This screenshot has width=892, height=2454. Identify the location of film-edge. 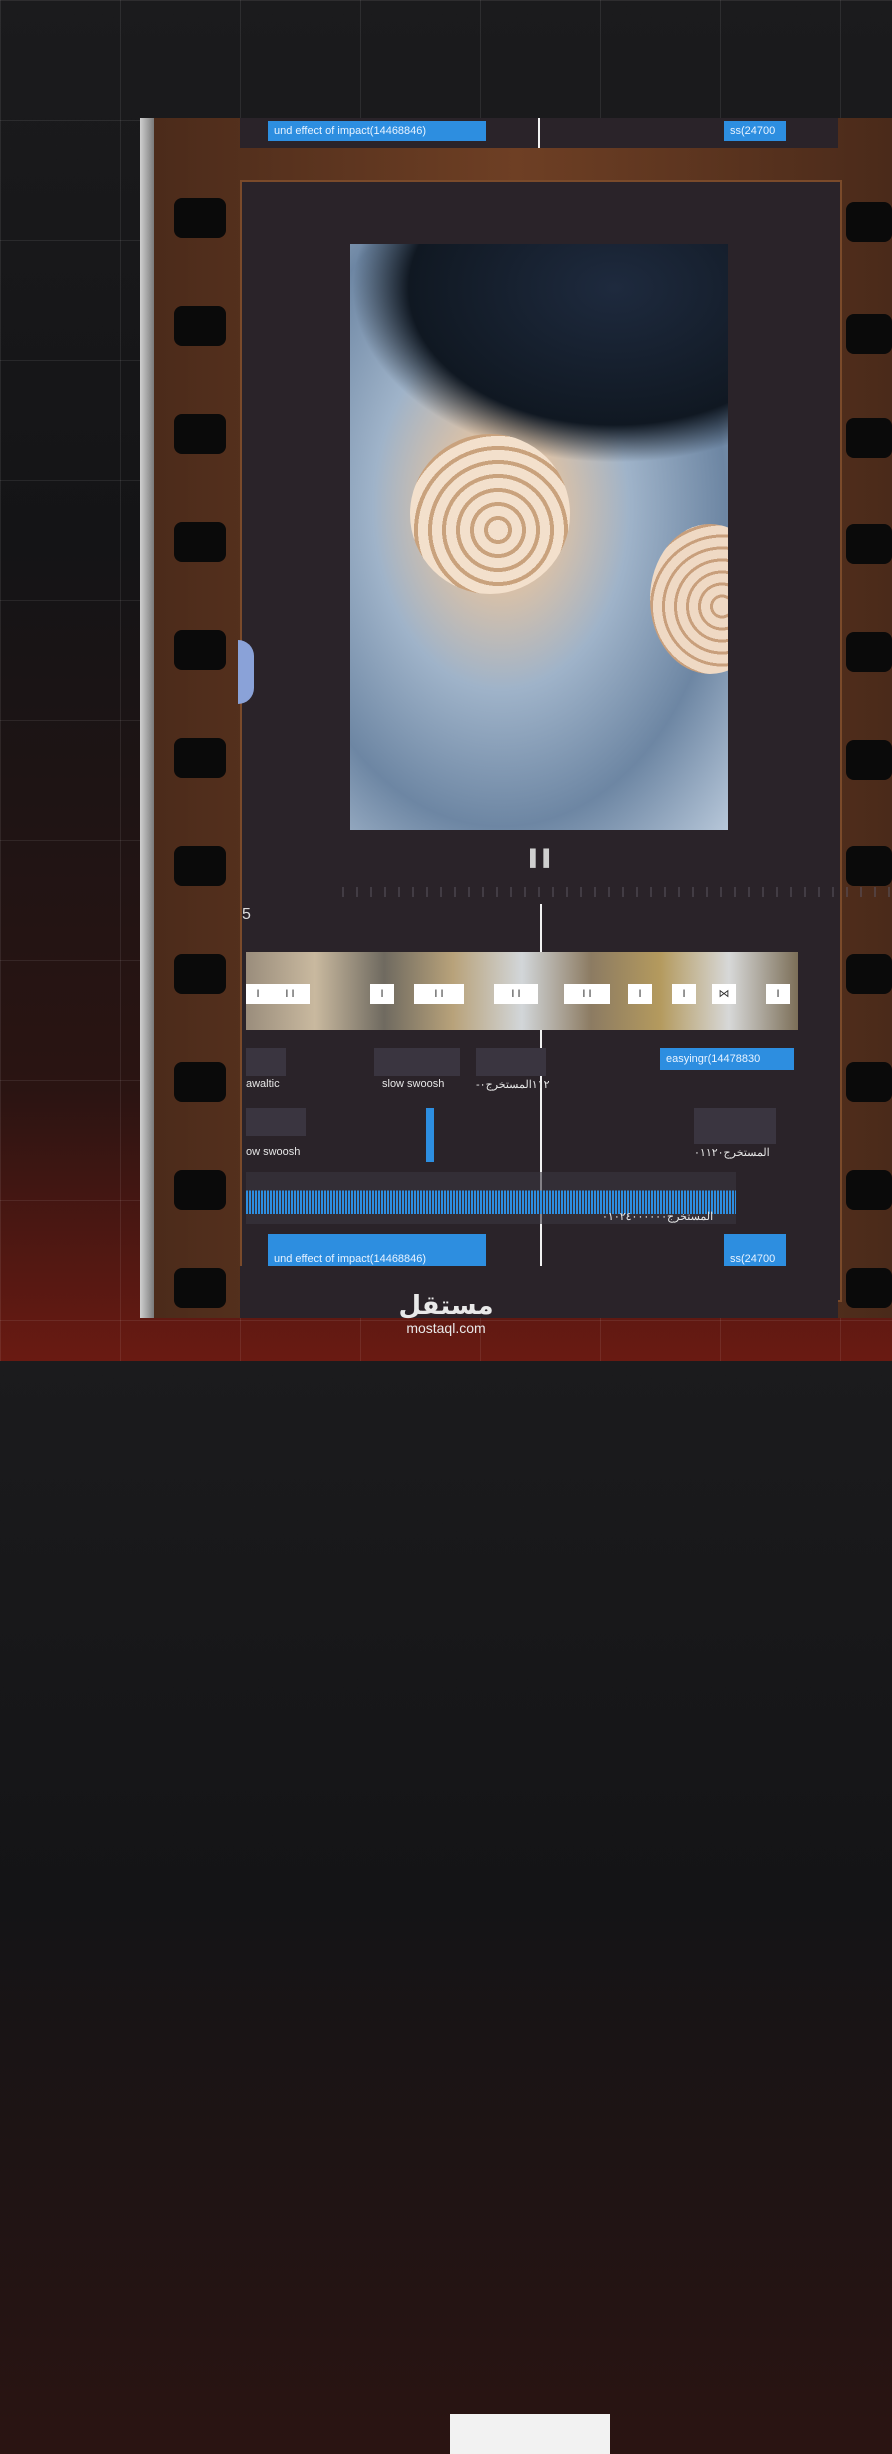
(147, 718).